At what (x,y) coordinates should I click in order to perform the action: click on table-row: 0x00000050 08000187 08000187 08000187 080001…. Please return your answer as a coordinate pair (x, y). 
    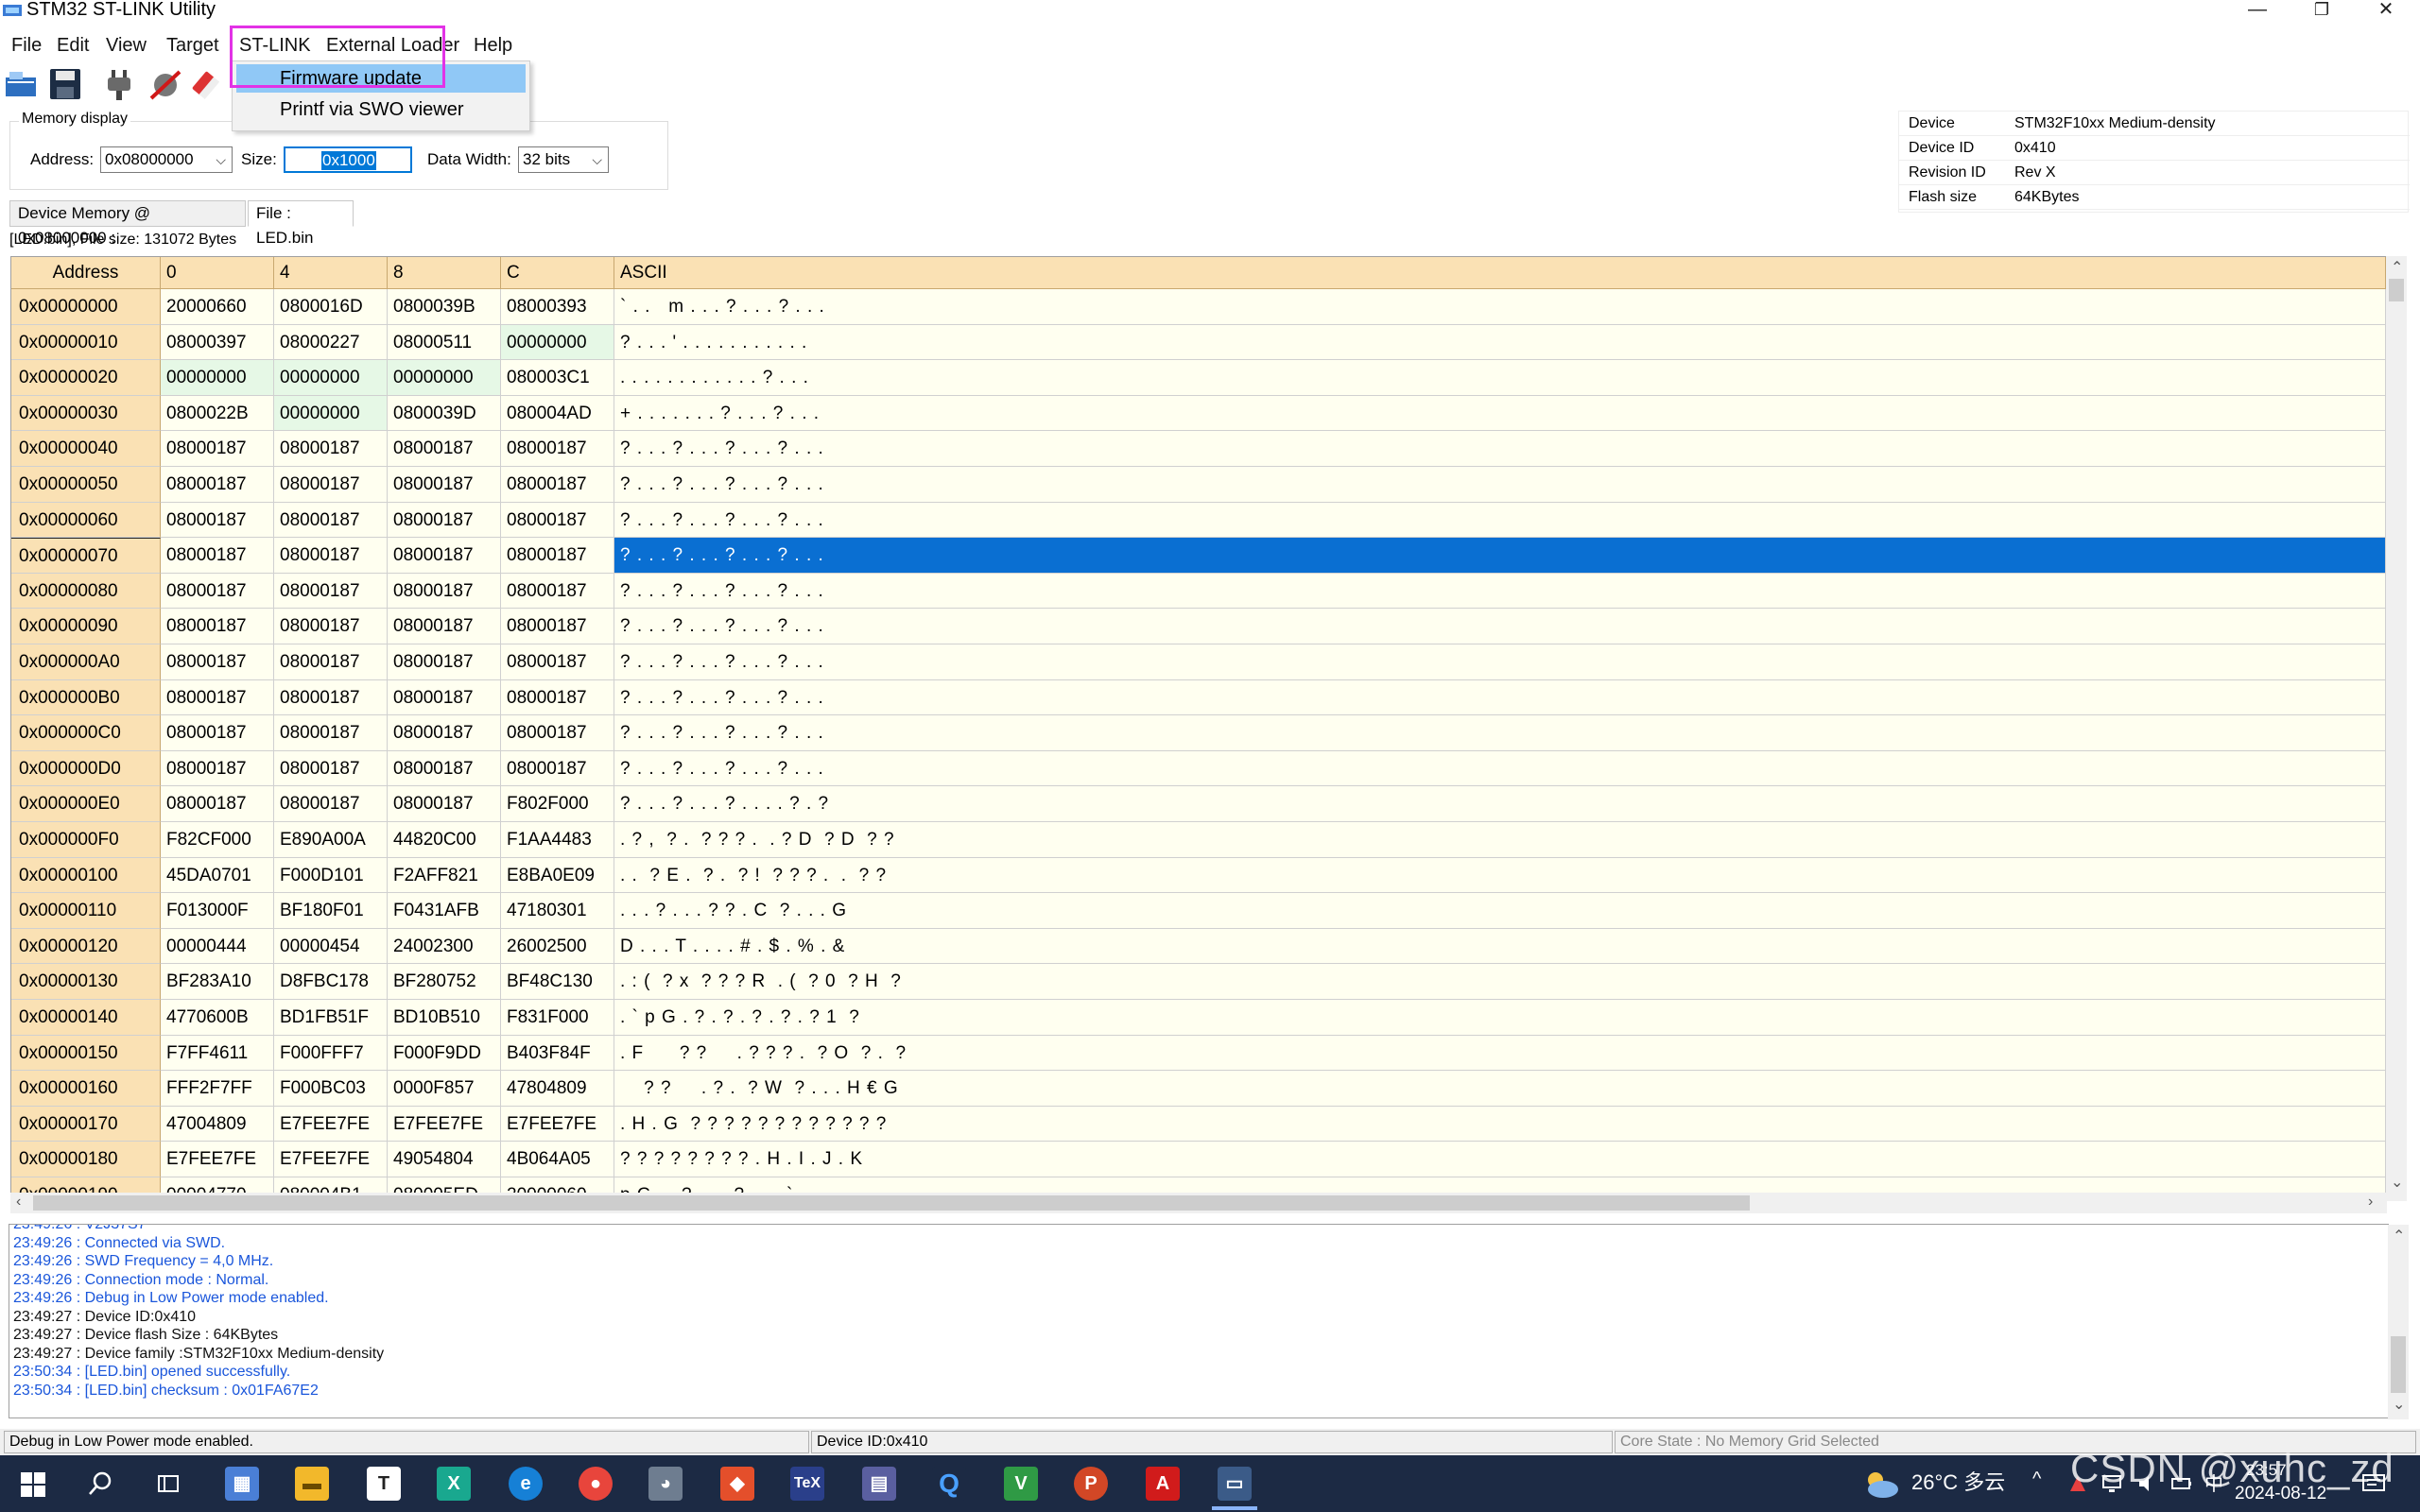
    Looking at the image, I should click on (1198, 485).